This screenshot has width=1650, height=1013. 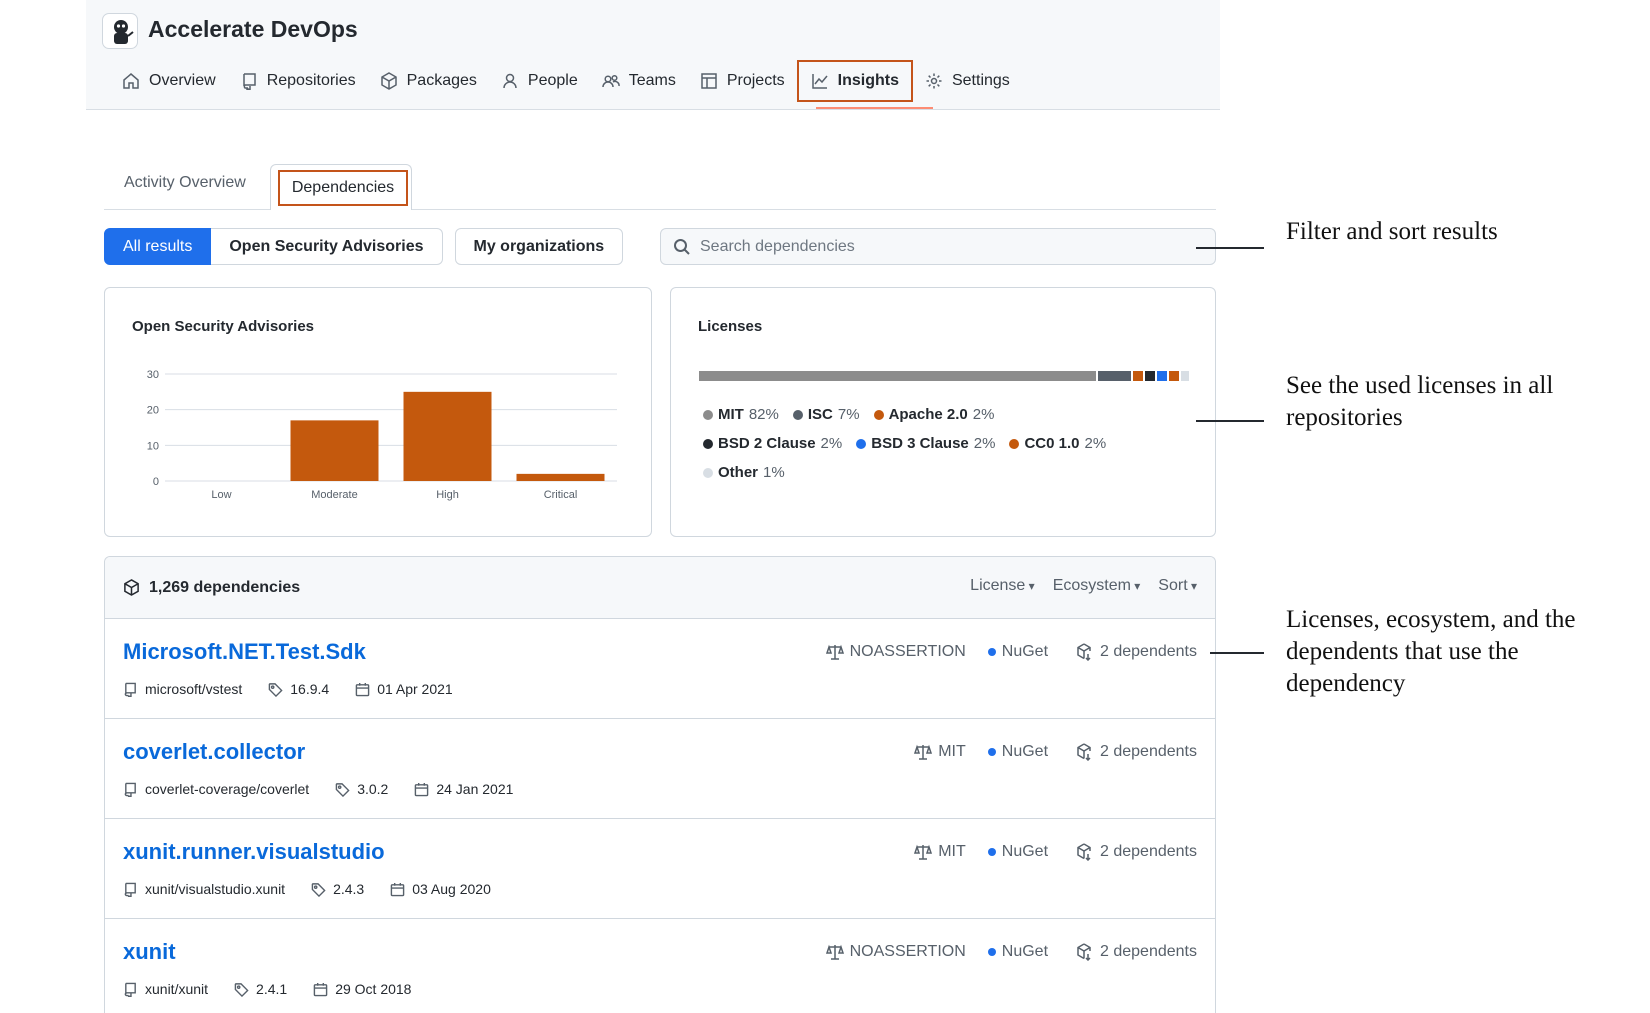 What do you see at coordinates (763, 414) in the screenshot?
I see `license-percent: 82%` at bounding box center [763, 414].